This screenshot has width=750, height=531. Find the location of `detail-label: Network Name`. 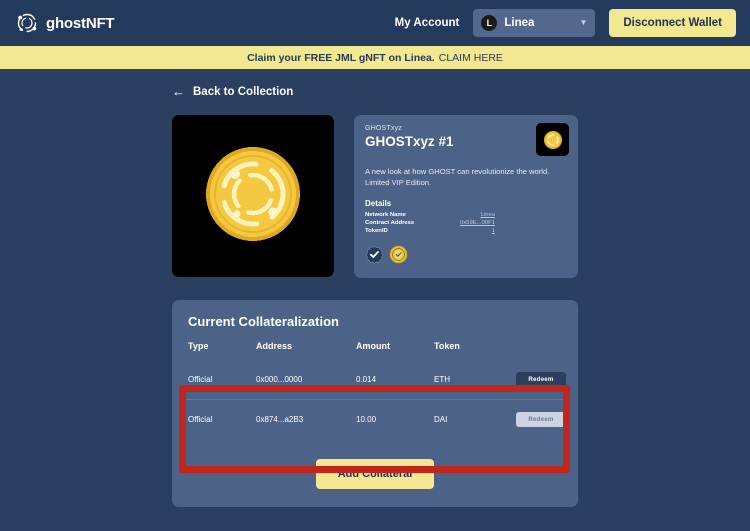

detail-label: Network Name is located at coordinates (385, 215).